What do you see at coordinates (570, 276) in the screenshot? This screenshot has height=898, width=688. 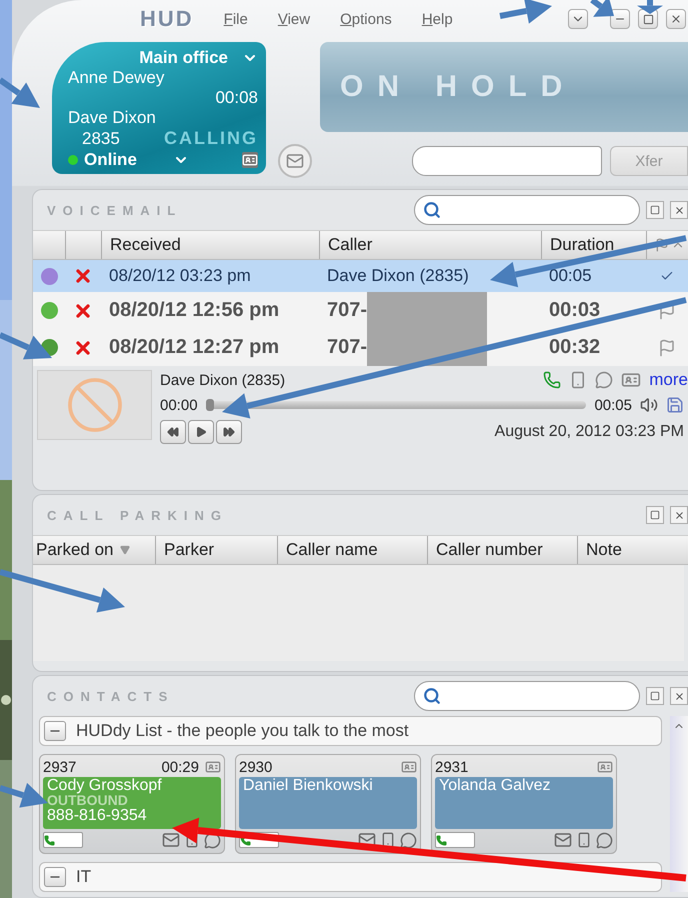 I see `table-cell-text: 00:05` at bounding box center [570, 276].